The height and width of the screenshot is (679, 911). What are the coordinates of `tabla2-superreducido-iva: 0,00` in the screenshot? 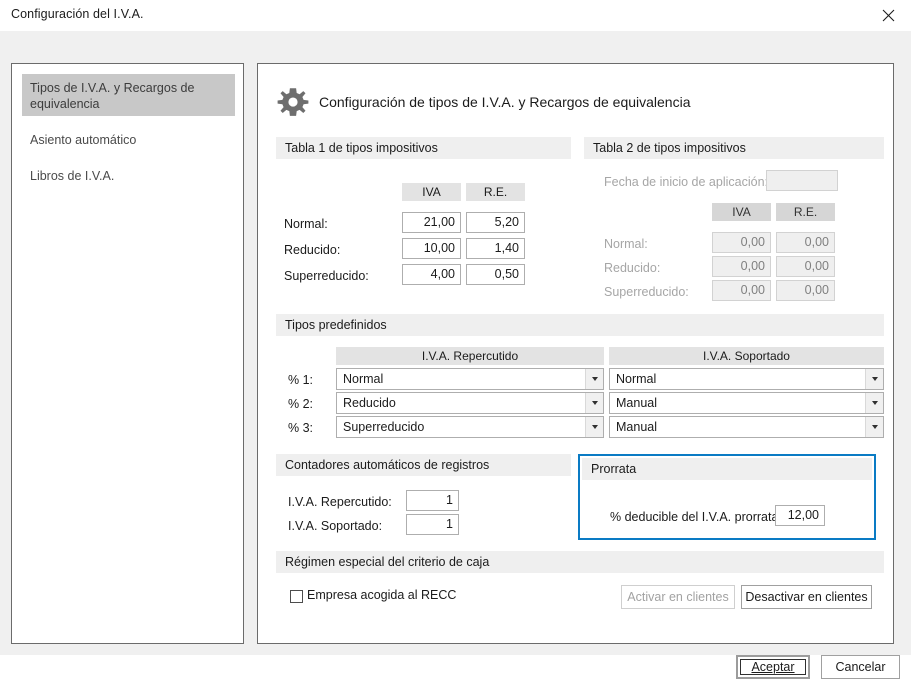 It's located at (741, 290).